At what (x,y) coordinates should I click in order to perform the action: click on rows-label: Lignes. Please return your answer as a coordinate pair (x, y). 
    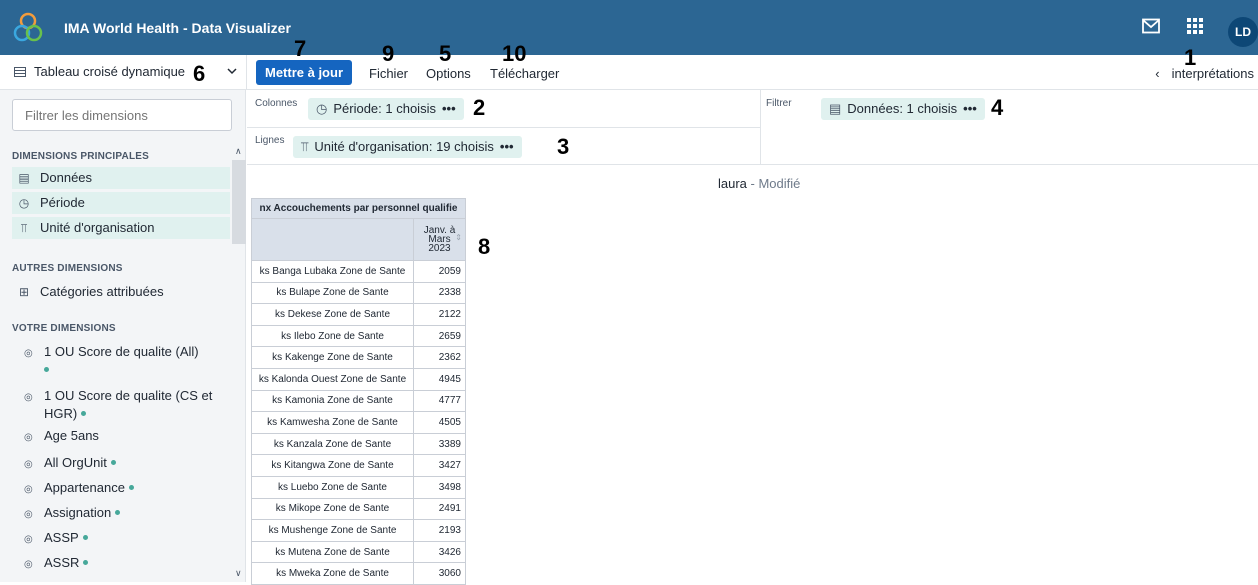
    Looking at the image, I should click on (270, 140).